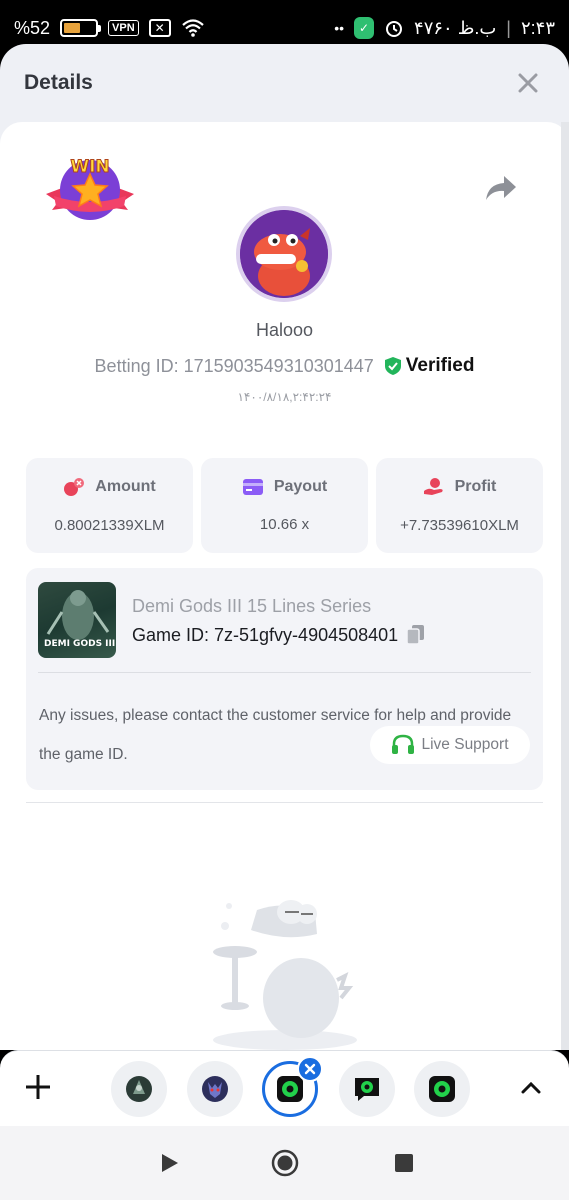 The image size is (569, 1200). Describe the element at coordinates (265, 634) in the screenshot. I see `game-id: Game ID: 7z-51gfvy-4904508401` at that location.